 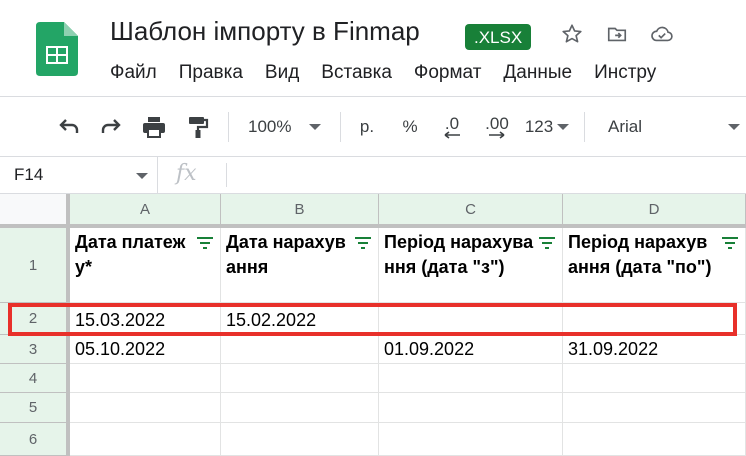 I want to click on cell-b5, so click(x=300, y=408).